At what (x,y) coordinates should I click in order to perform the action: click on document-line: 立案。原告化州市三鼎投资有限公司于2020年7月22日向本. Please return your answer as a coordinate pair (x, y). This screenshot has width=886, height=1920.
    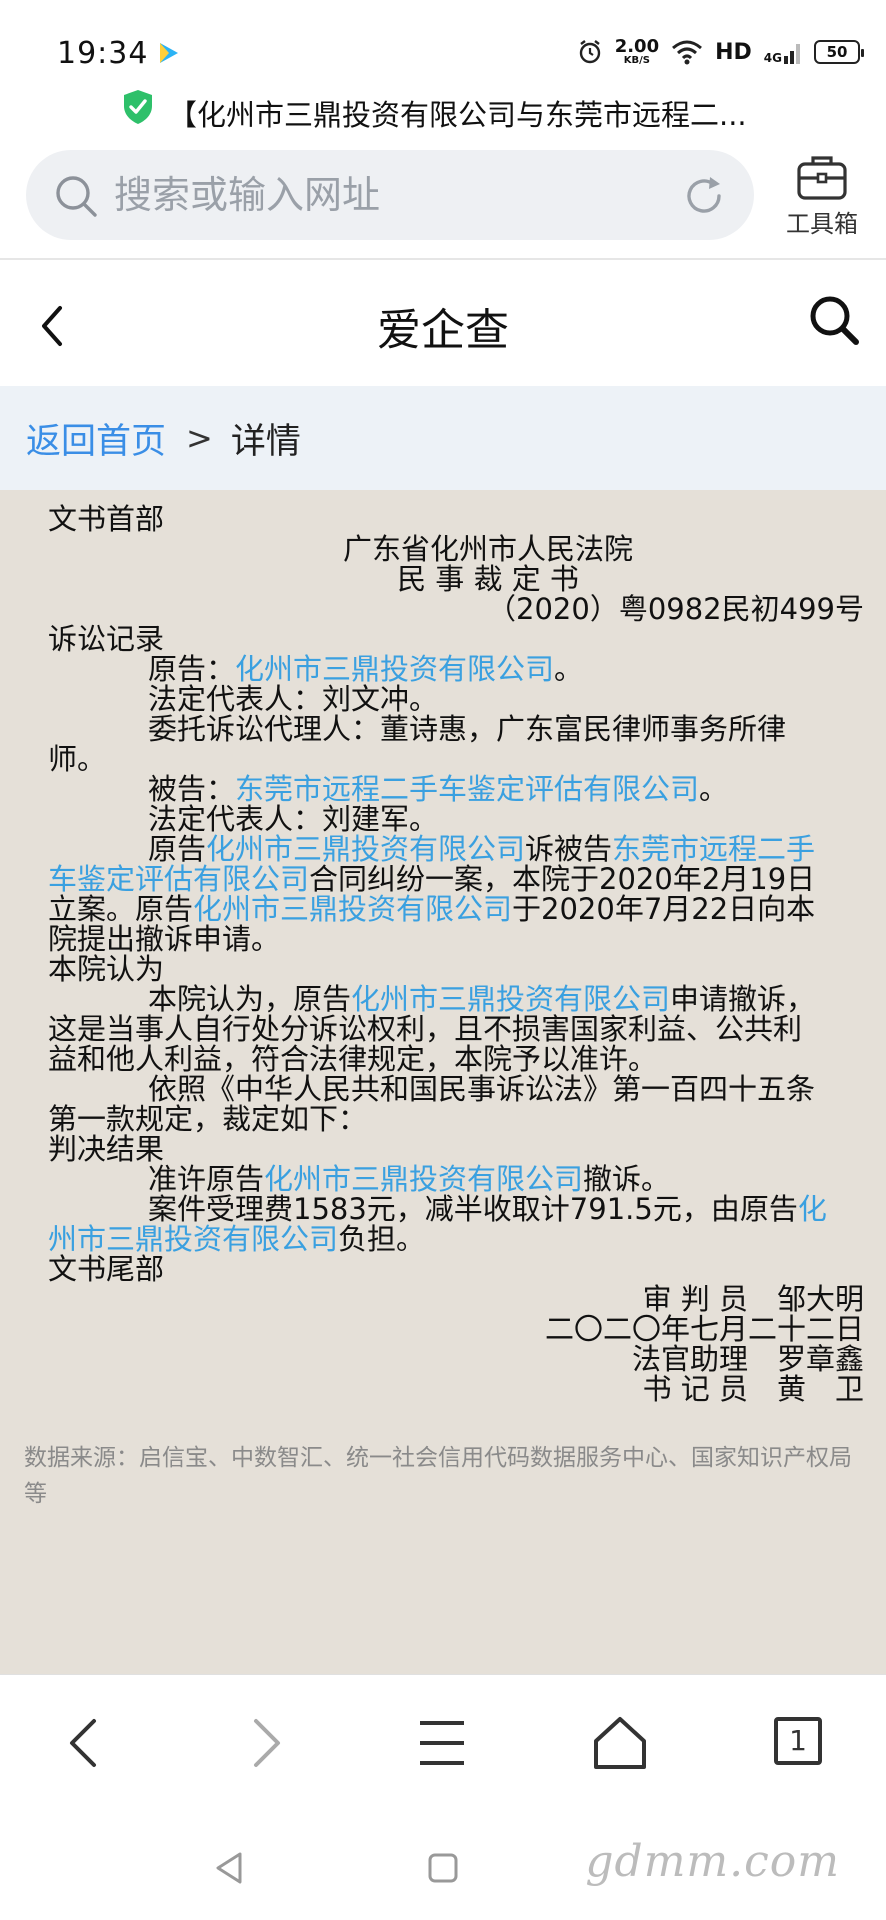
    Looking at the image, I should click on (458, 909).